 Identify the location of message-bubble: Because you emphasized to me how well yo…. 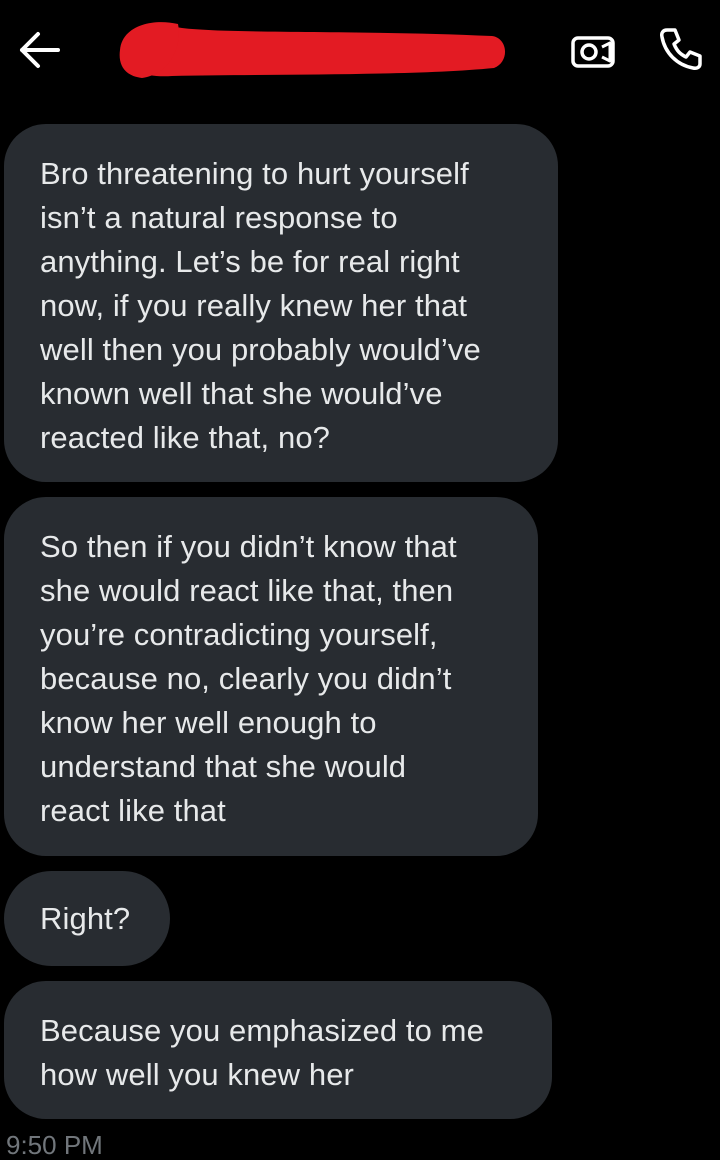
(278, 1050).